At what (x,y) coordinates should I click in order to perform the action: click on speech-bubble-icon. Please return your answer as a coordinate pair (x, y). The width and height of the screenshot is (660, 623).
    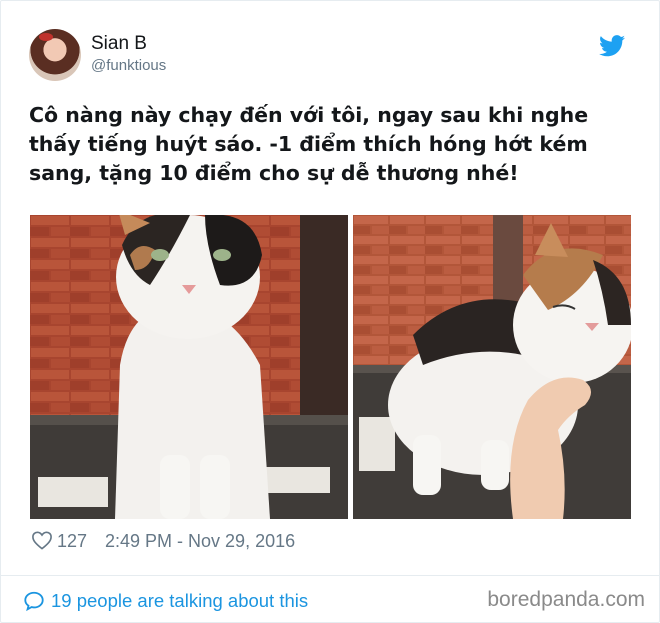
    Looking at the image, I should click on (34, 601).